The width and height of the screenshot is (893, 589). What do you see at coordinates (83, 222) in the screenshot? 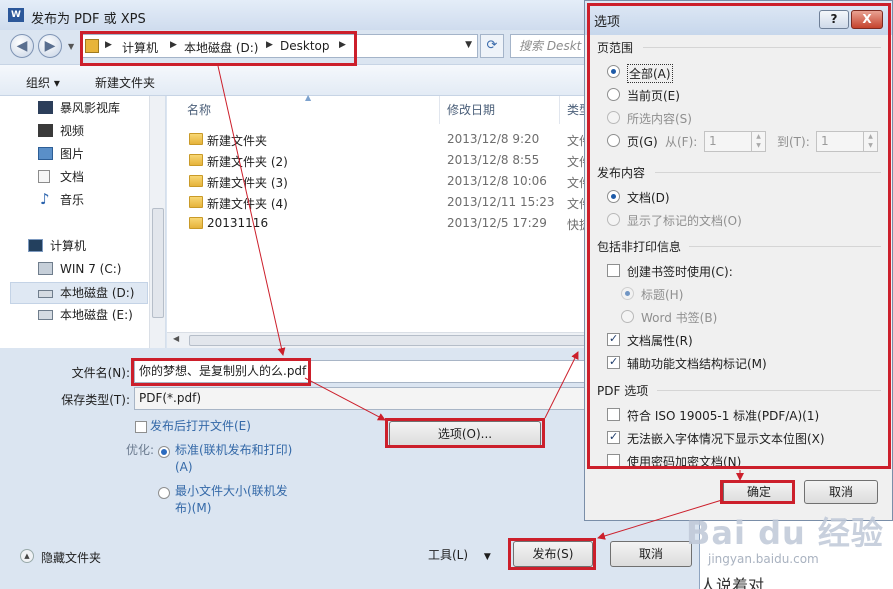
I see `navigation-pane: 暴风影视库 视频 图片 文档 ♪ 音乐 计算机 WIN 7 (C:) 本地磁盘` at bounding box center [83, 222].